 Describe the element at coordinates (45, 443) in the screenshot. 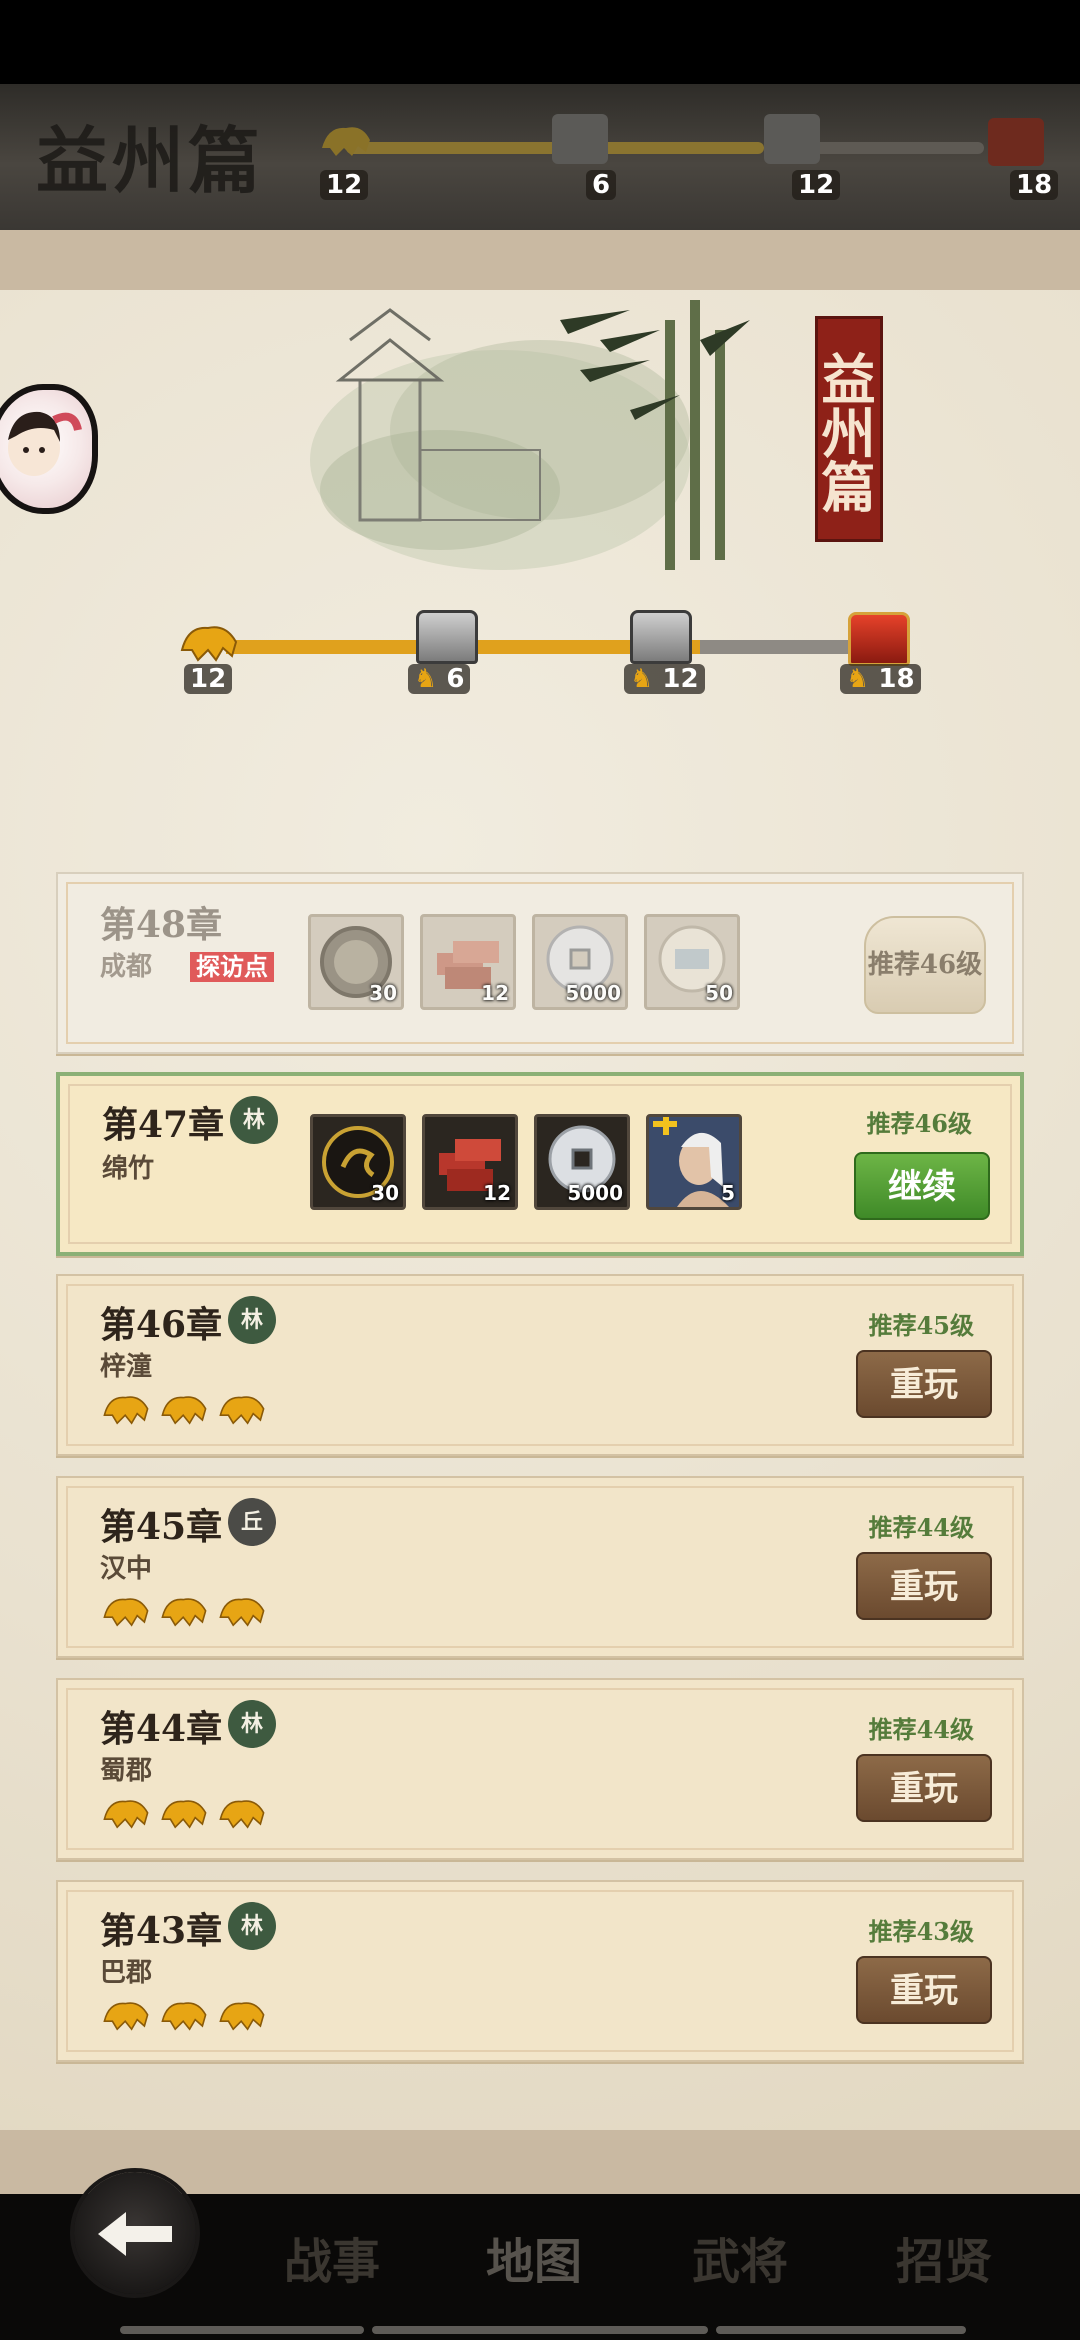

I see `girl-portrait-icon` at that location.